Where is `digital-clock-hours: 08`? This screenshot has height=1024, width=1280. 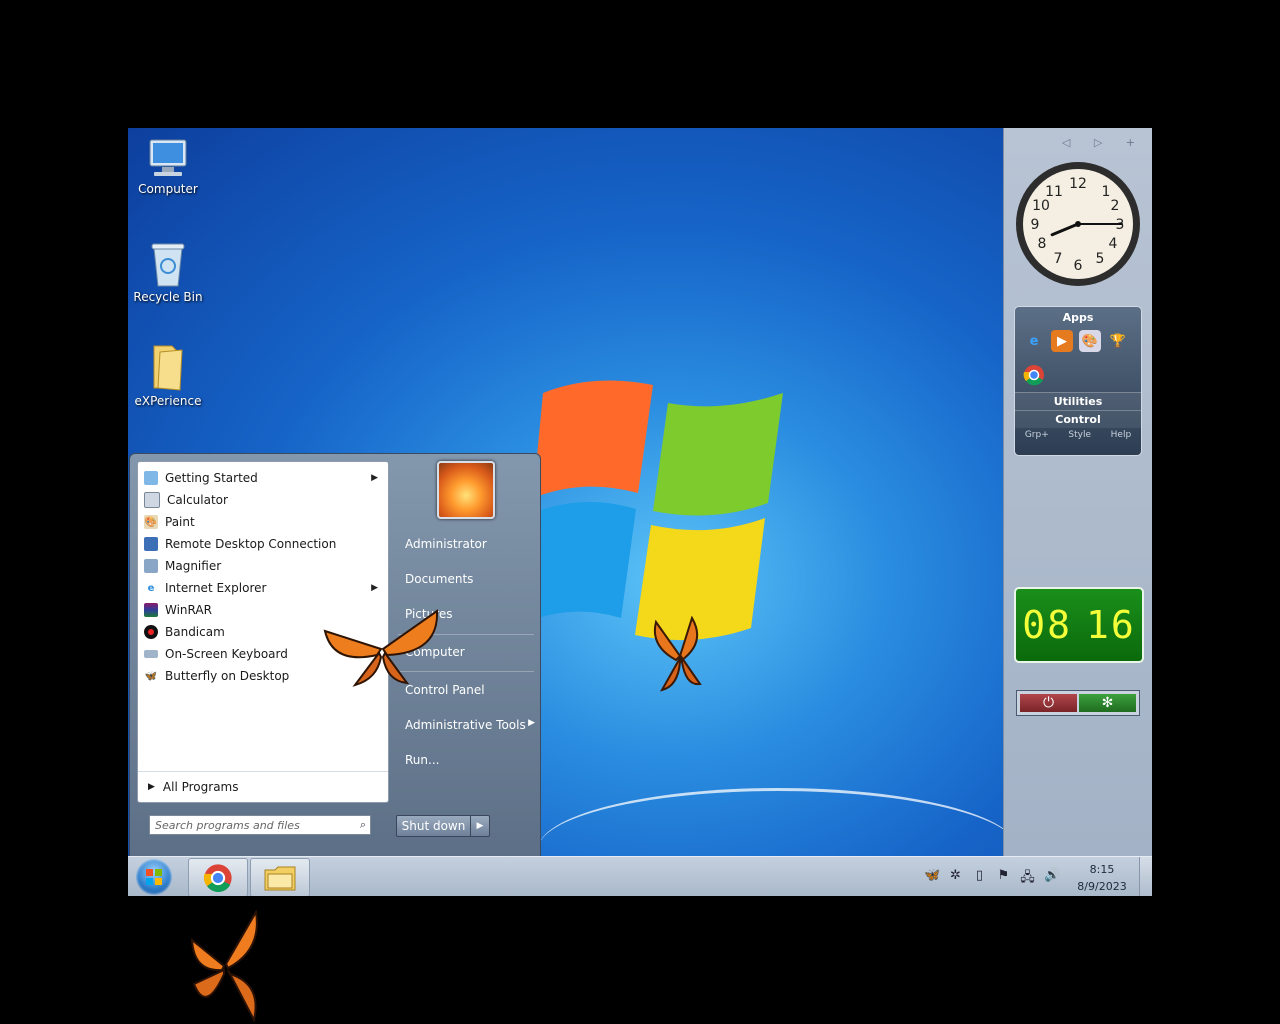
digital-clock-hours: 08 is located at coordinates (1047, 625).